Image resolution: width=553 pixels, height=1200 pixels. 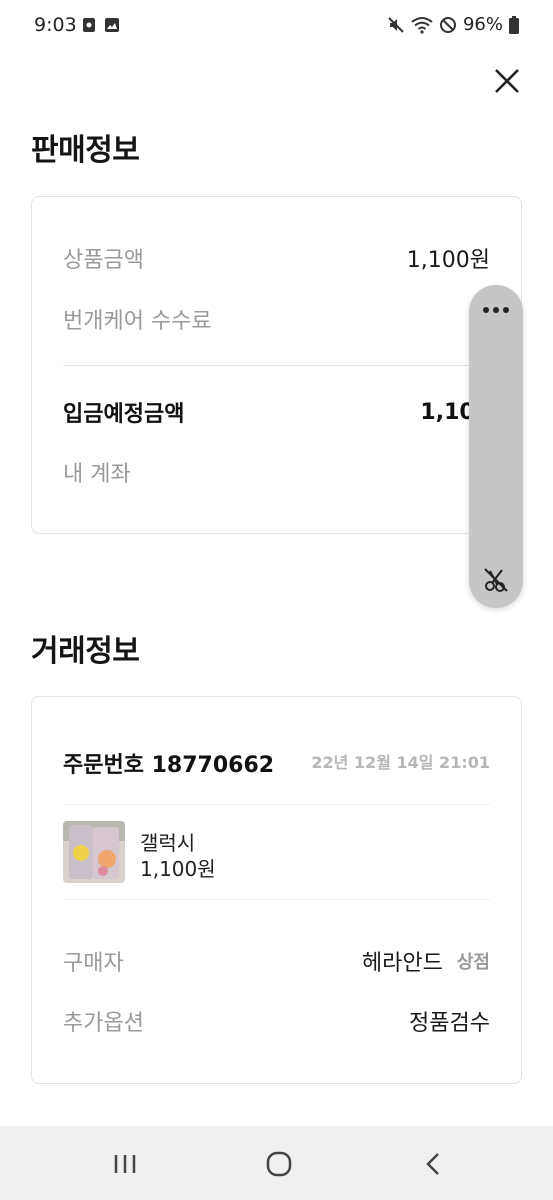 I want to click on battery-percent: 96%, so click(x=482, y=24).